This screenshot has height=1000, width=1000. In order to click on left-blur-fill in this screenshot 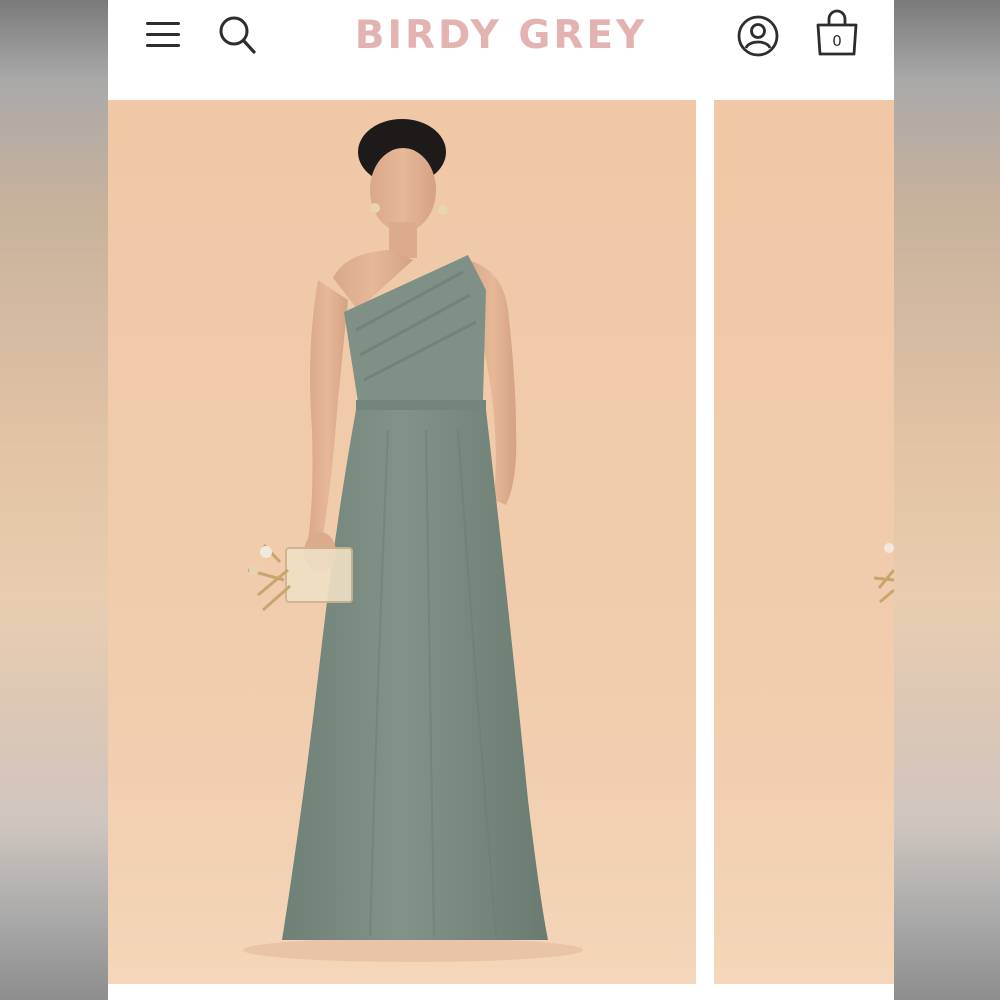, I will do `click(54, 500)`.